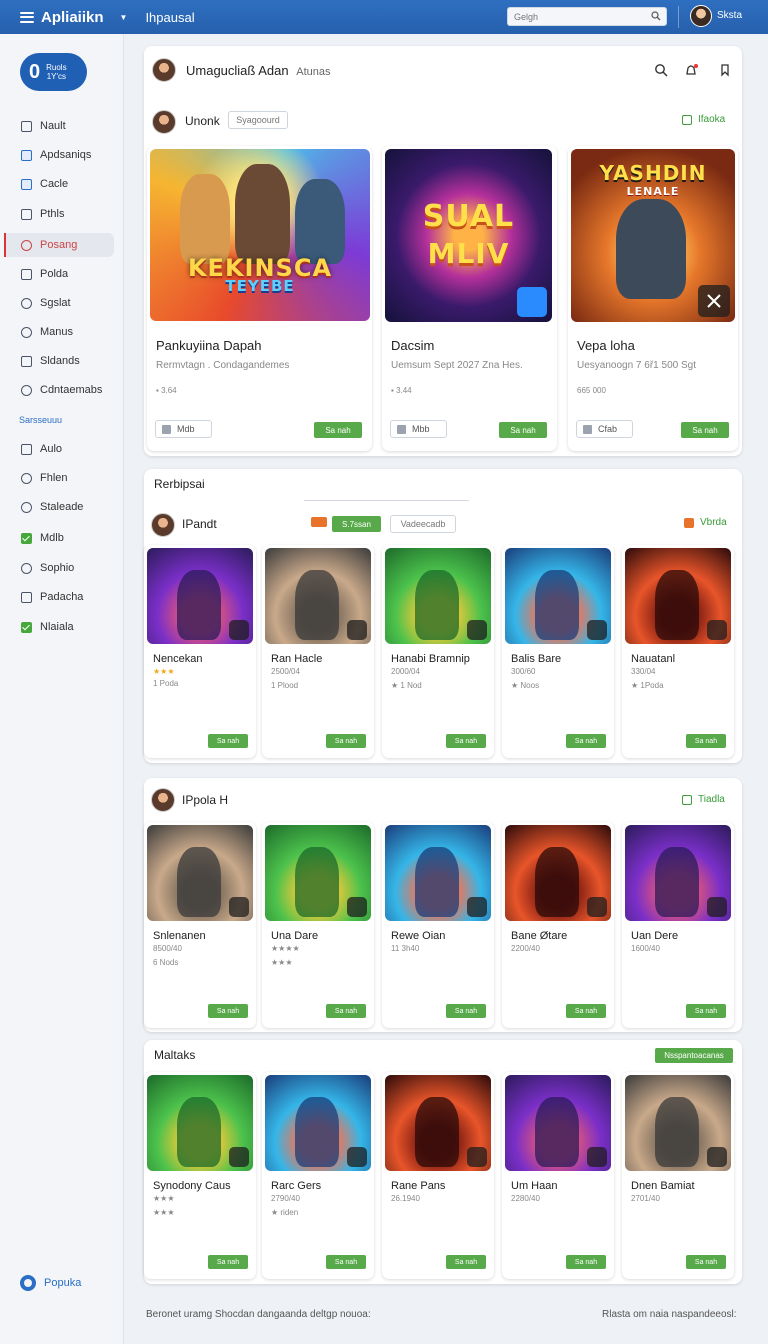 The image size is (768, 1344). Describe the element at coordinates (57, 303) in the screenshot. I see `sidebar-item-sgslat: Sgslat` at that location.